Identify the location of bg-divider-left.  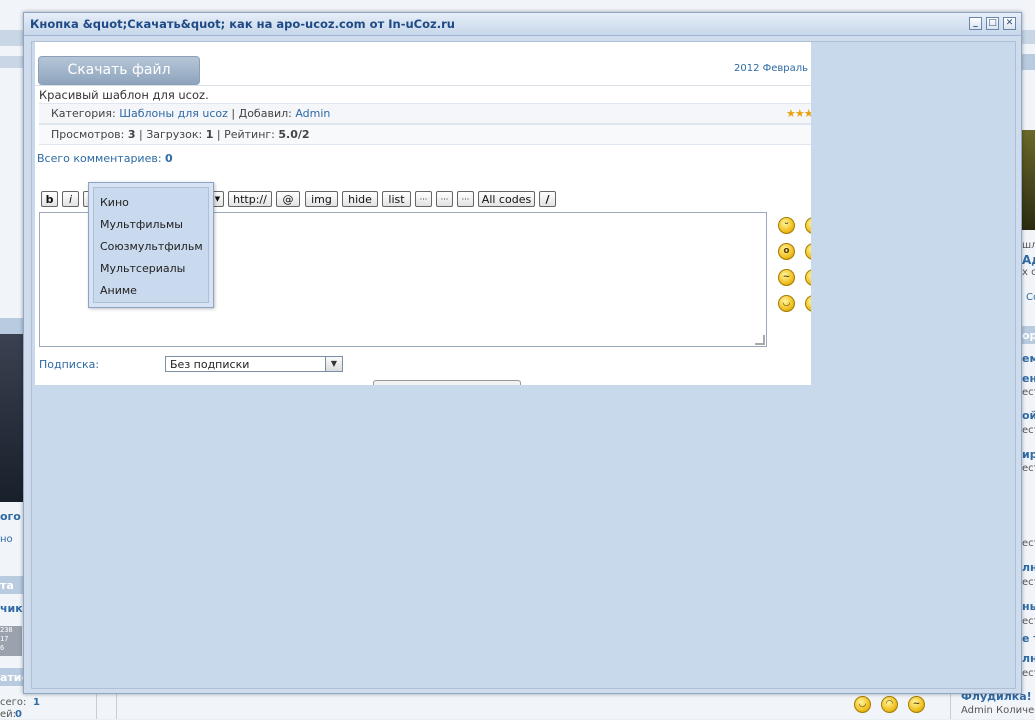
(96, 705).